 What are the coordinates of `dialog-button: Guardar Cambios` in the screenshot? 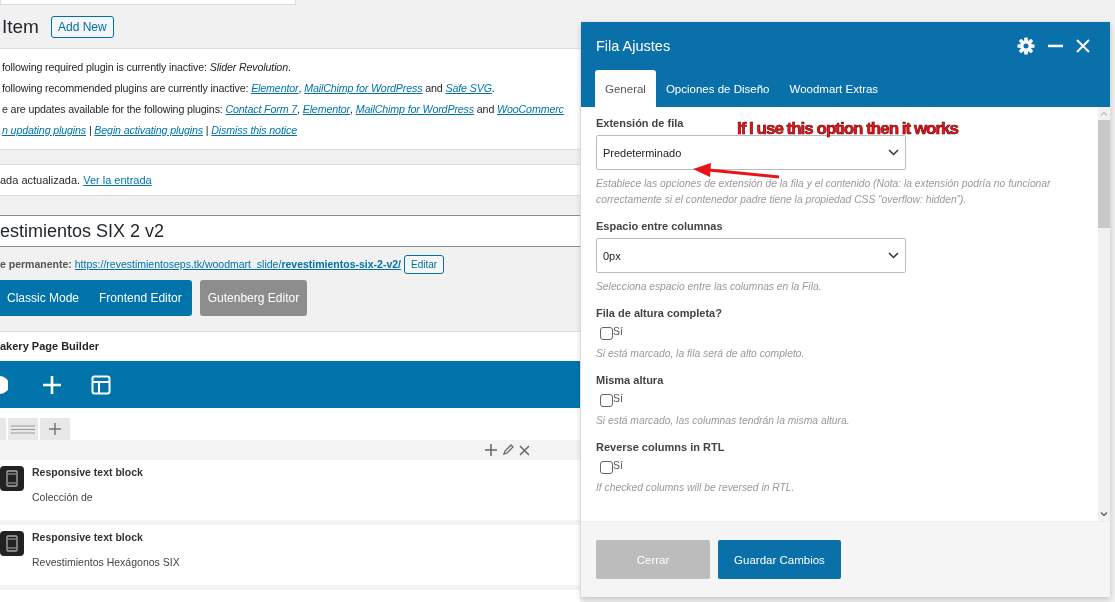 It's located at (779, 559).